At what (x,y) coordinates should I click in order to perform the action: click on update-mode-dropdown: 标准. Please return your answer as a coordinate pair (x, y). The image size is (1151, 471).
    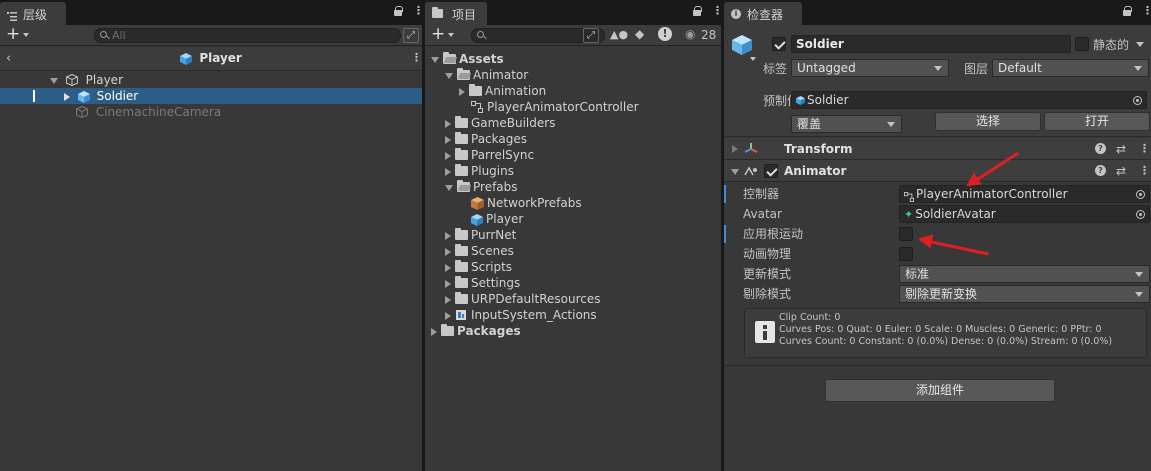
    Looking at the image, I should click on (1024, 274).